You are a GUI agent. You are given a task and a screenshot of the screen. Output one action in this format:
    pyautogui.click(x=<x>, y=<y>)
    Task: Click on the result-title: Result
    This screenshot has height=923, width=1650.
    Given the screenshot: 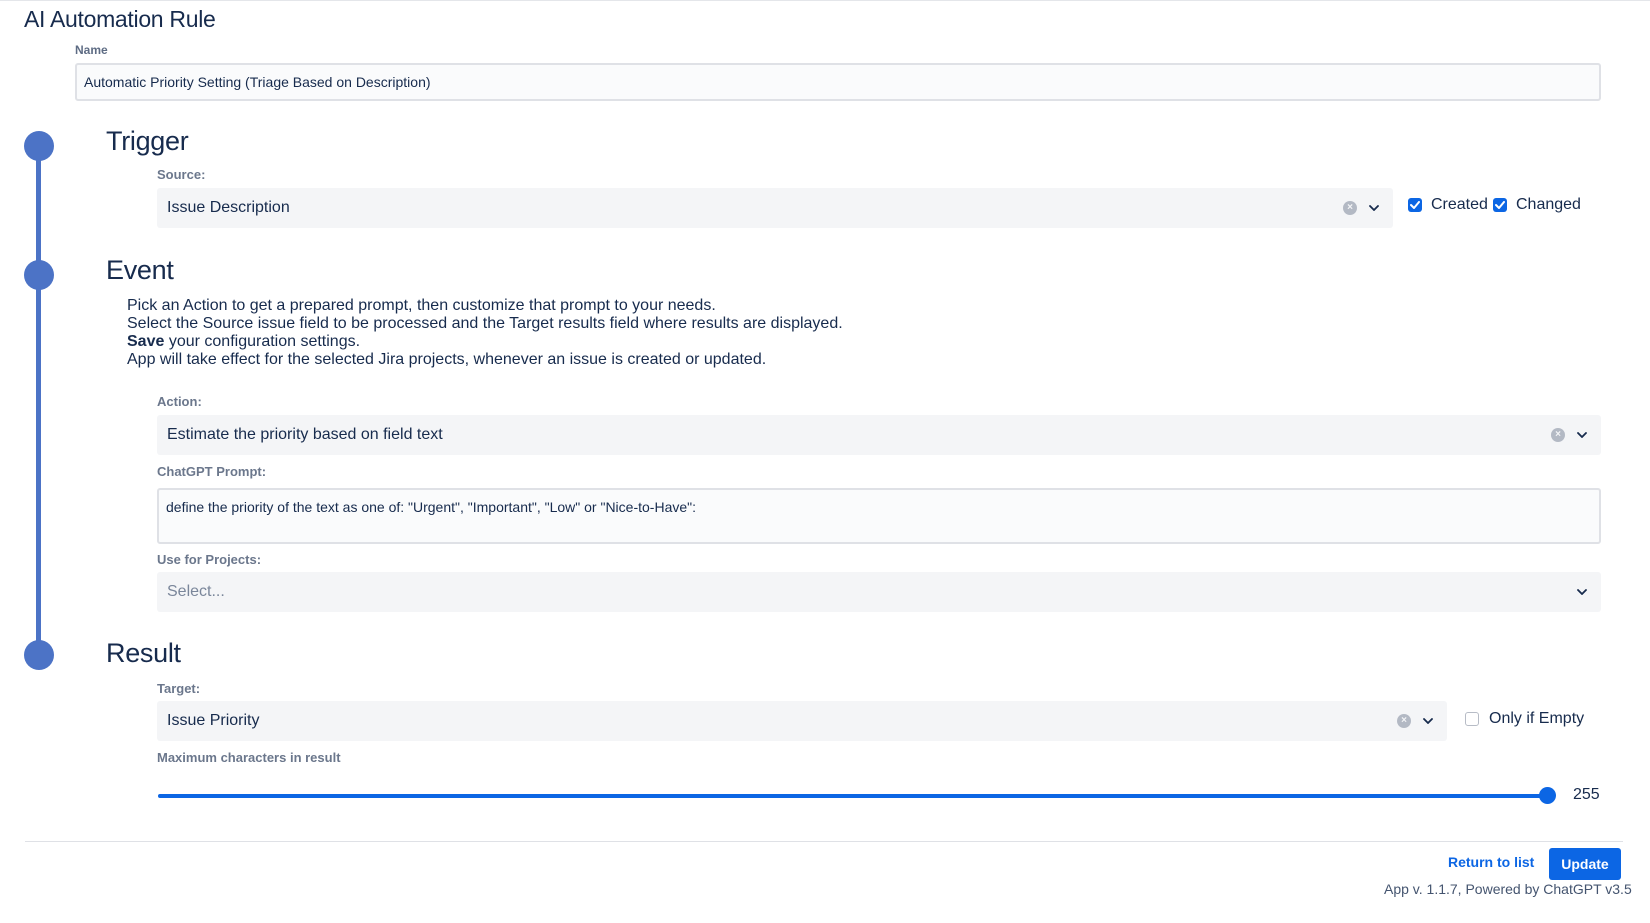 What is the action you would take?
    pyautogui.click(x=143, y=653)
    